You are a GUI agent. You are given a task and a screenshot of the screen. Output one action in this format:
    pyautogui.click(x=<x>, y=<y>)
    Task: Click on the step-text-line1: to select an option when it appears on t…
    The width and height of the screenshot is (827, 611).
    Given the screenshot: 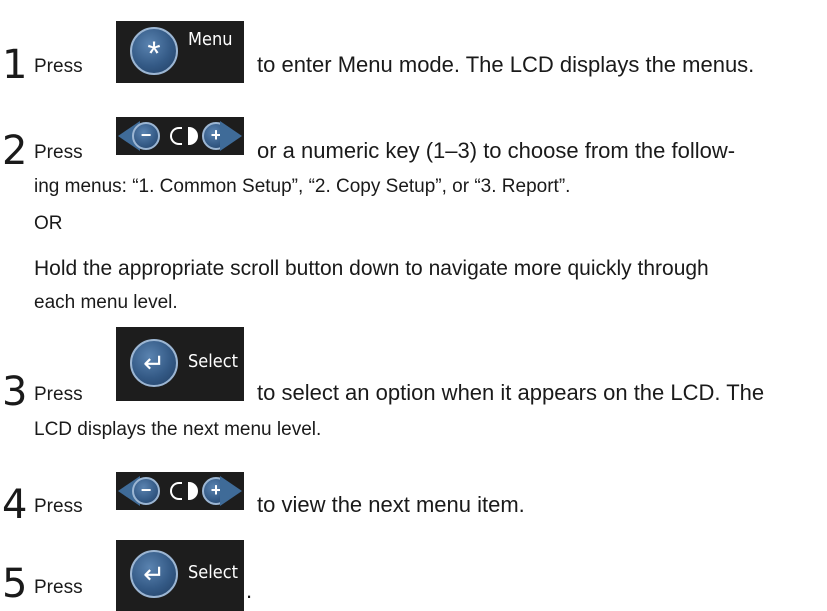 What is the action you would take?
    pyautogui.click(x=511, y=392)
    